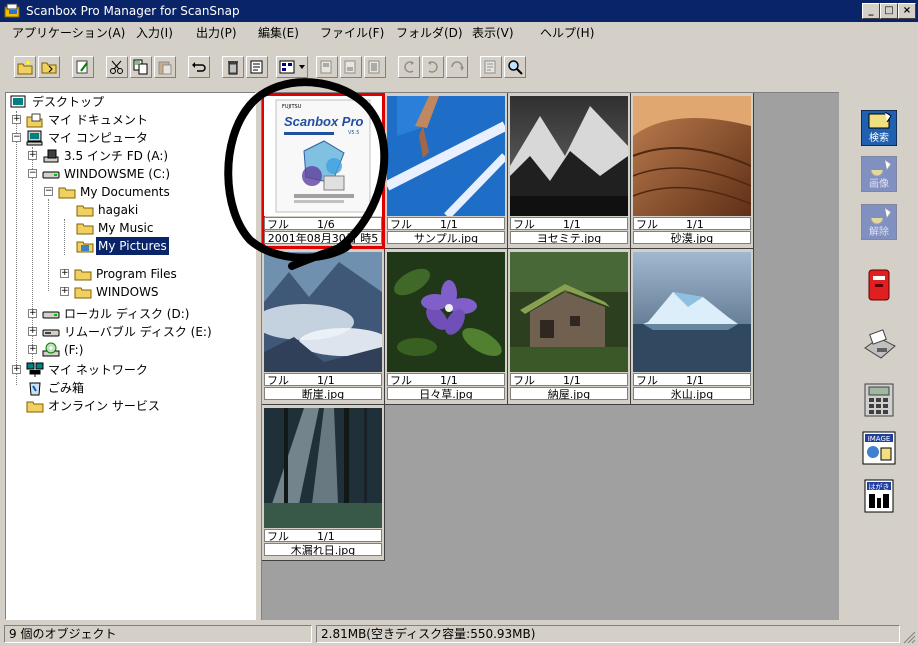 Image resolution: width=918 pixels, height=646 pixels. What do you see at coordinates (889, 11) in the screenshot?
I see `maximize-button: □` at bounding box center [889, 11].